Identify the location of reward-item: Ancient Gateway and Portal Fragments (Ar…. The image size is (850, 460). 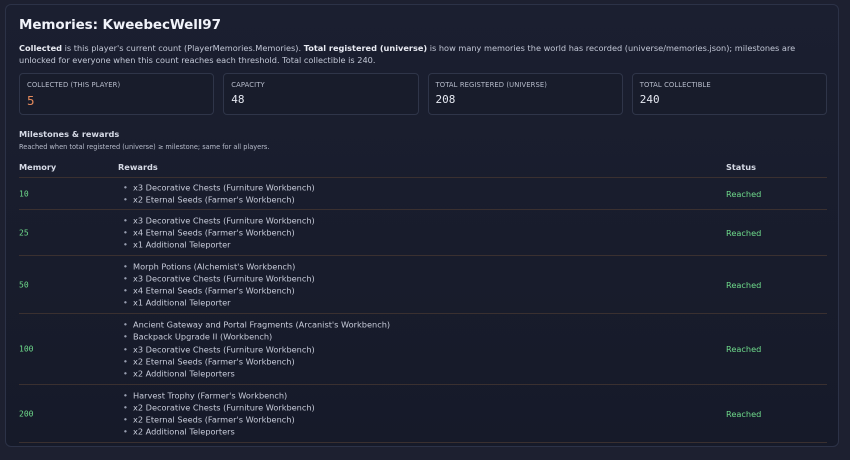
(256, 324).